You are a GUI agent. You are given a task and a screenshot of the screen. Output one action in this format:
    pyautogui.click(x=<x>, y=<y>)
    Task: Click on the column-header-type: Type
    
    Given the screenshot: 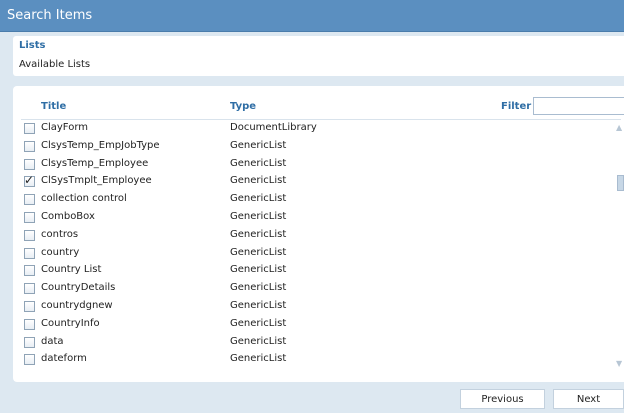 What is the action you would take?
    pyautogui.click(x=243, y=106)
    